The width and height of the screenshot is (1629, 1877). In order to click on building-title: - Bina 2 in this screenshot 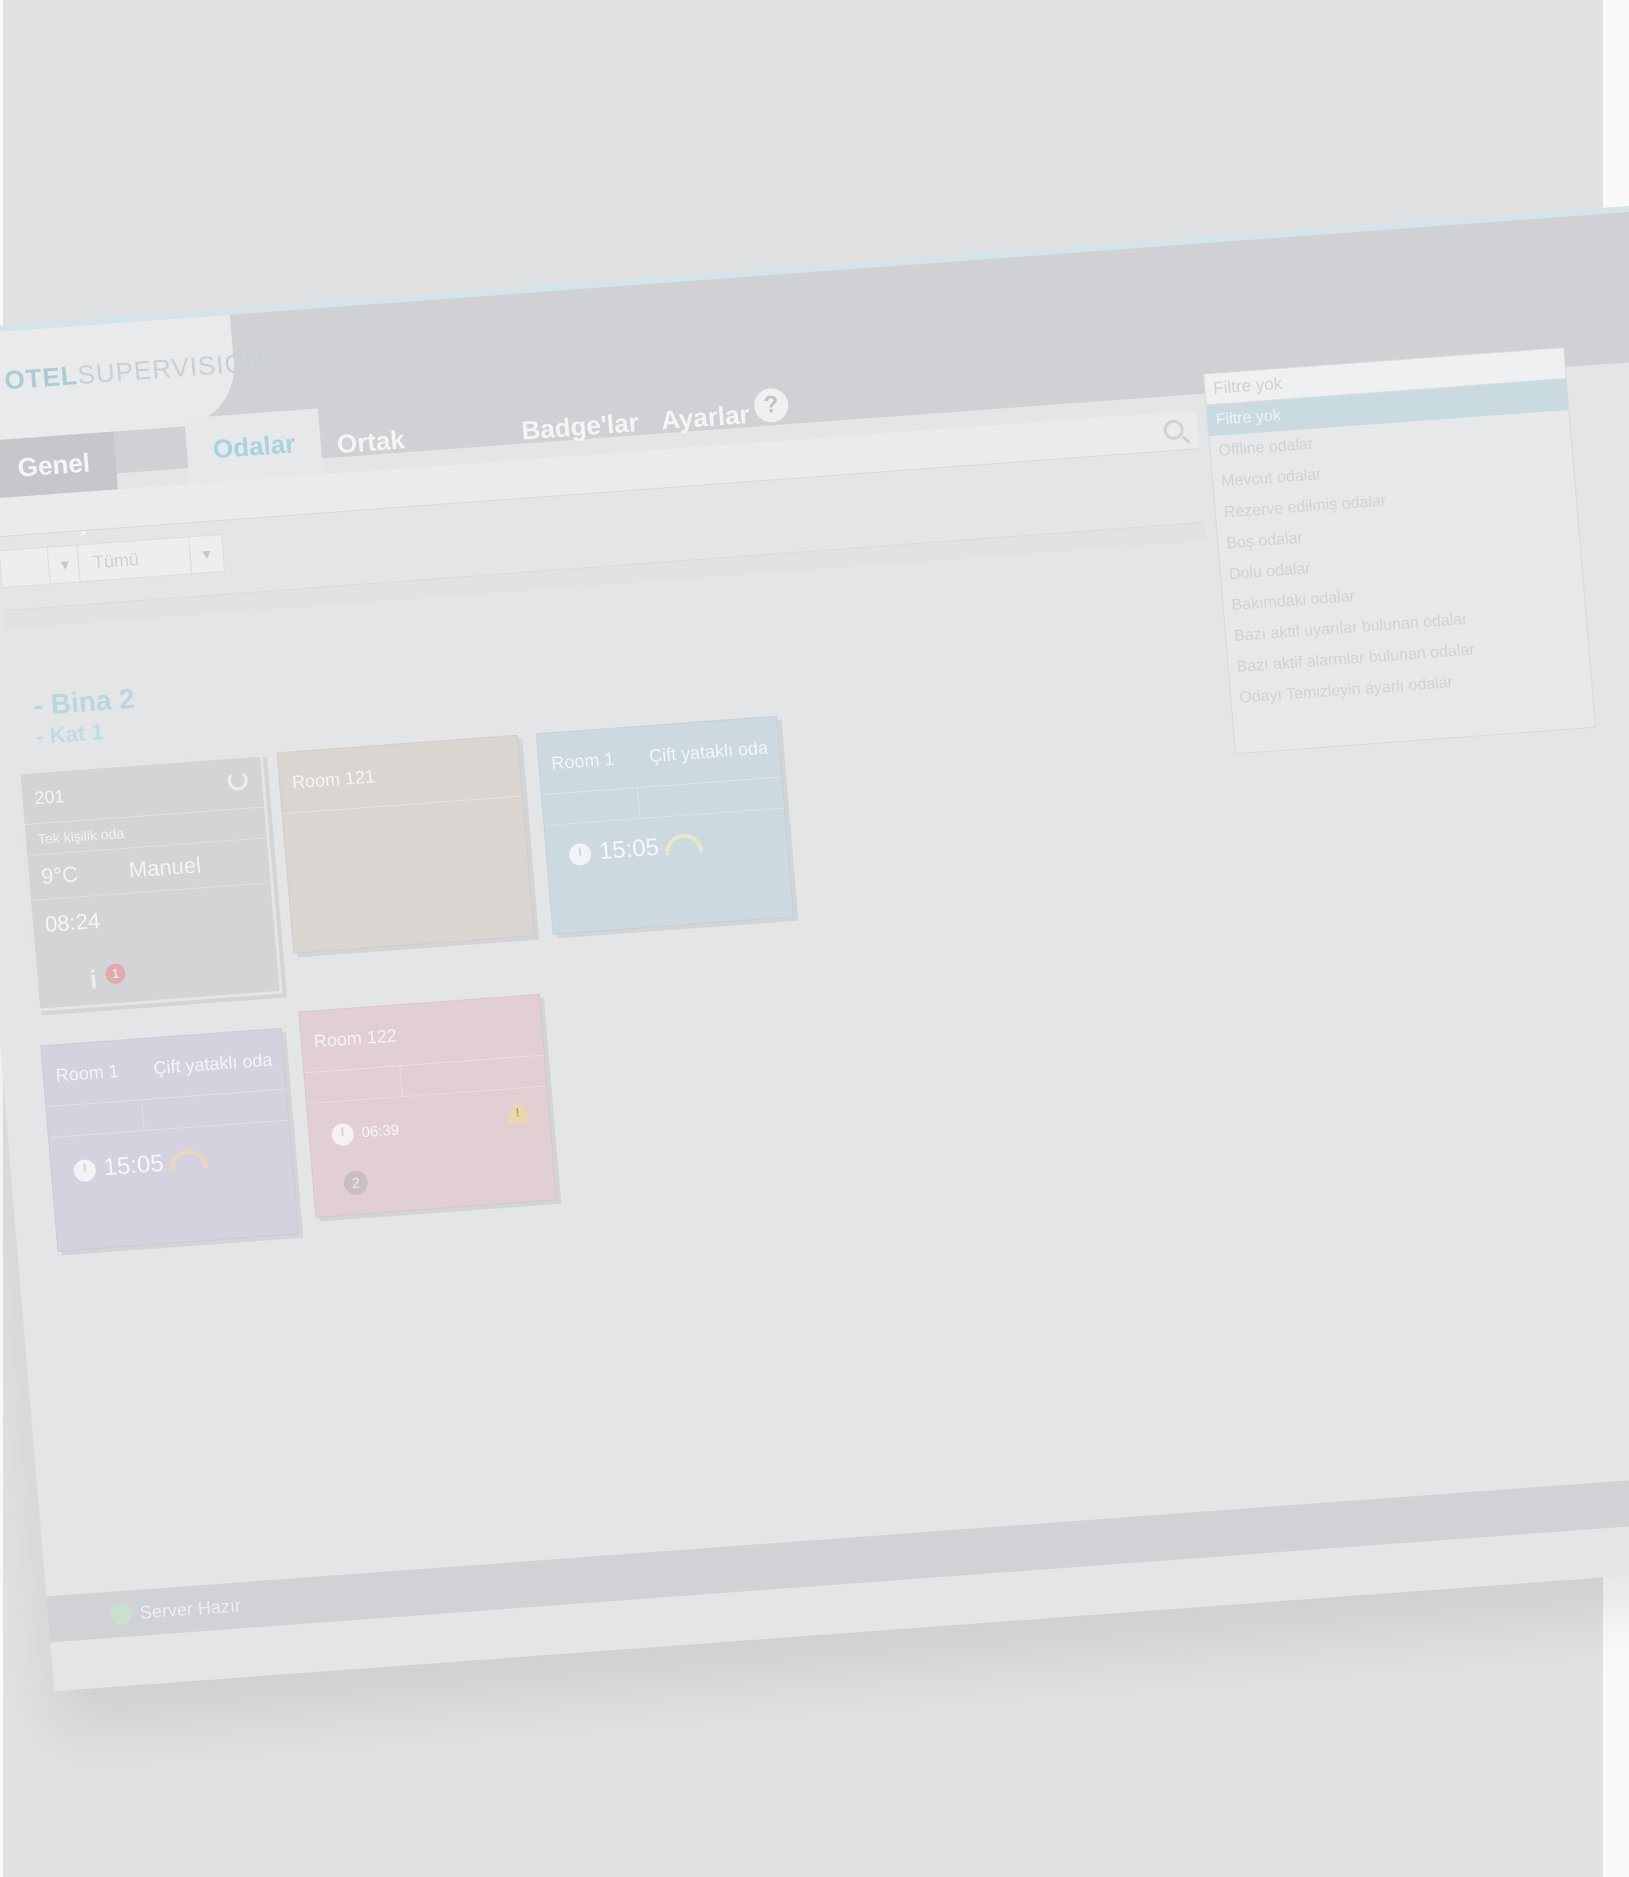, I will do `click(84, 702)`.